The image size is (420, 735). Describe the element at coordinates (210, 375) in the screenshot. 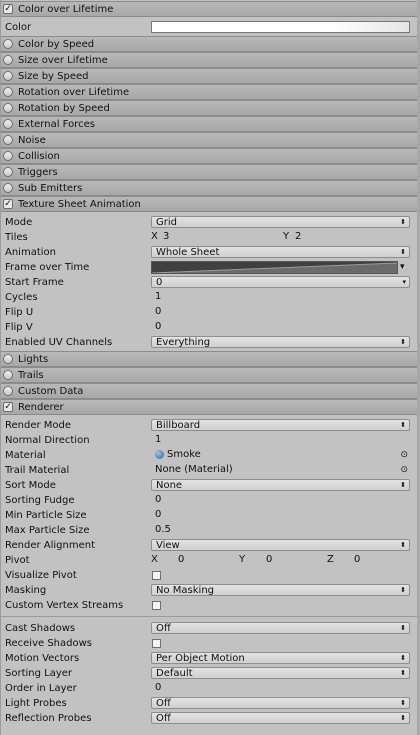

I see `section-trails: Trails` at that location.